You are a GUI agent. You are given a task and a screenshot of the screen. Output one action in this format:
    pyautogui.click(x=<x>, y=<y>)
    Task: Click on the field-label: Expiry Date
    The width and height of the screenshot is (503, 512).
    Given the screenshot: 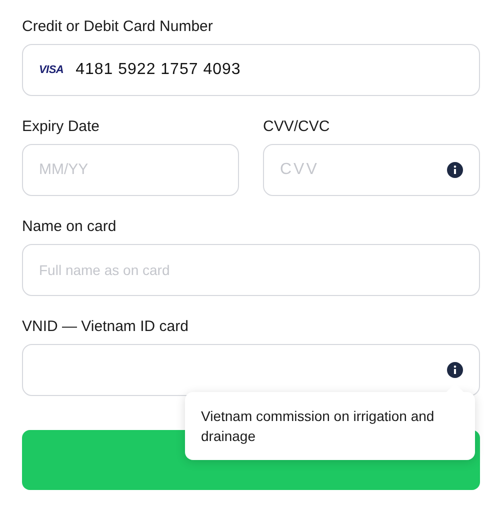 What is the action you would take?
    pyautogui.click(x=61, y=127)
    